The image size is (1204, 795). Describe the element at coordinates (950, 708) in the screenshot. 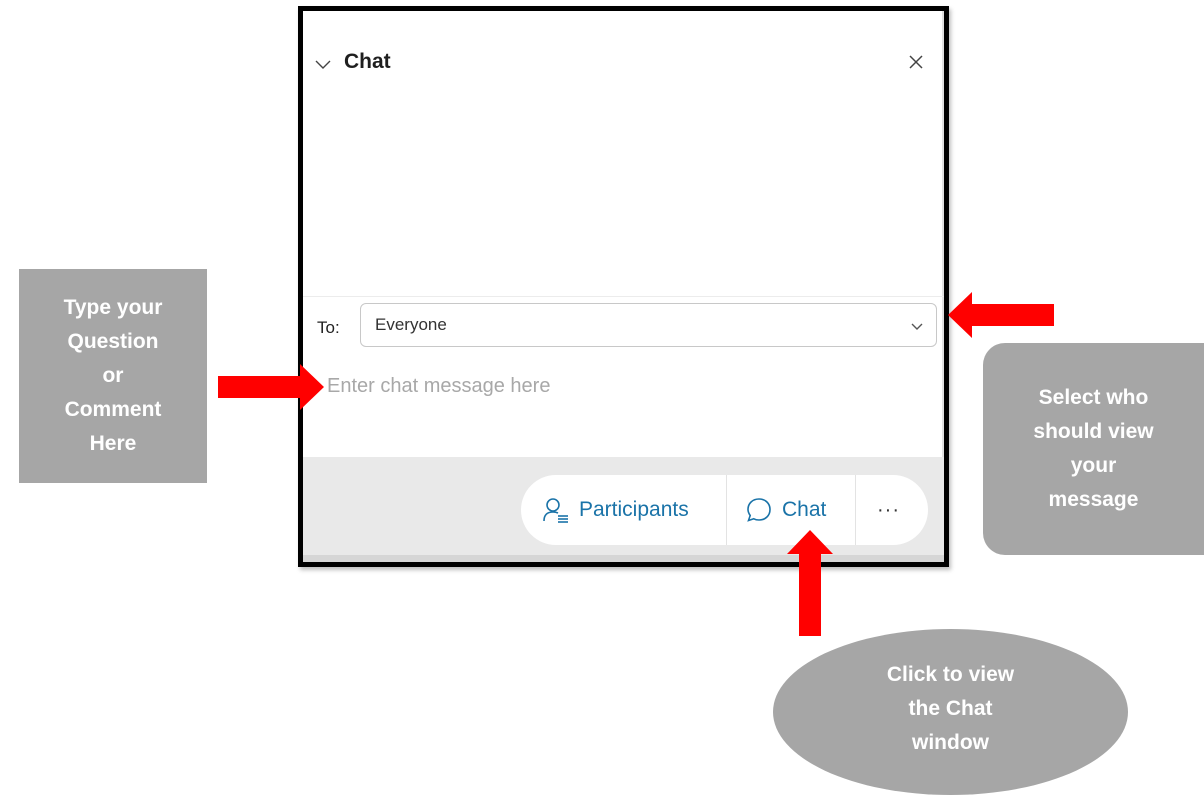

I see `callout-line: the Chat` at that location.